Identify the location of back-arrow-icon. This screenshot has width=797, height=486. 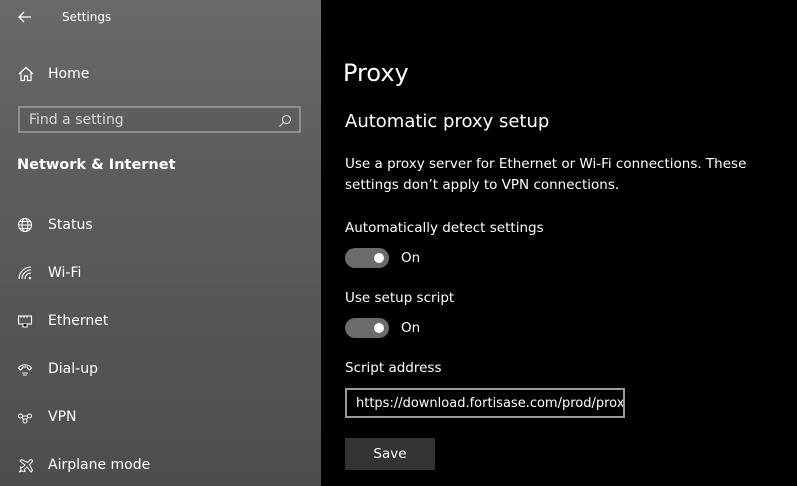
(24, 17).